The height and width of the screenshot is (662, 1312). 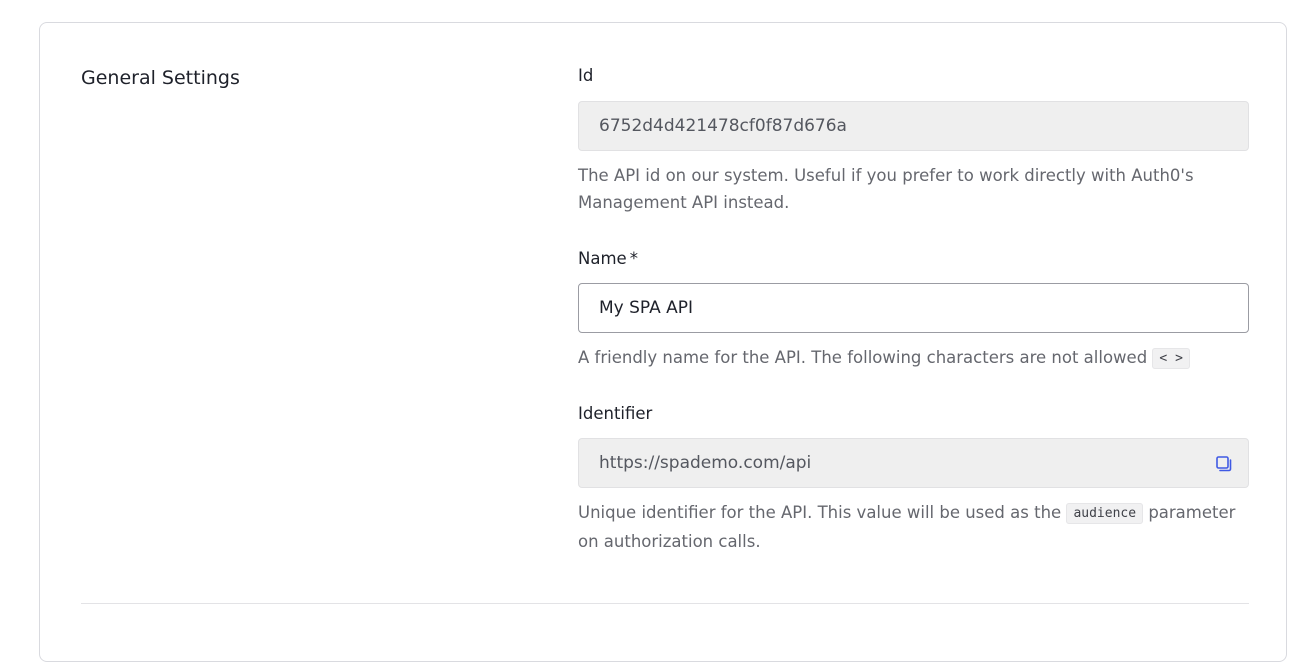 I want to click on id-label-text: Id, so click(x=586, y=75).